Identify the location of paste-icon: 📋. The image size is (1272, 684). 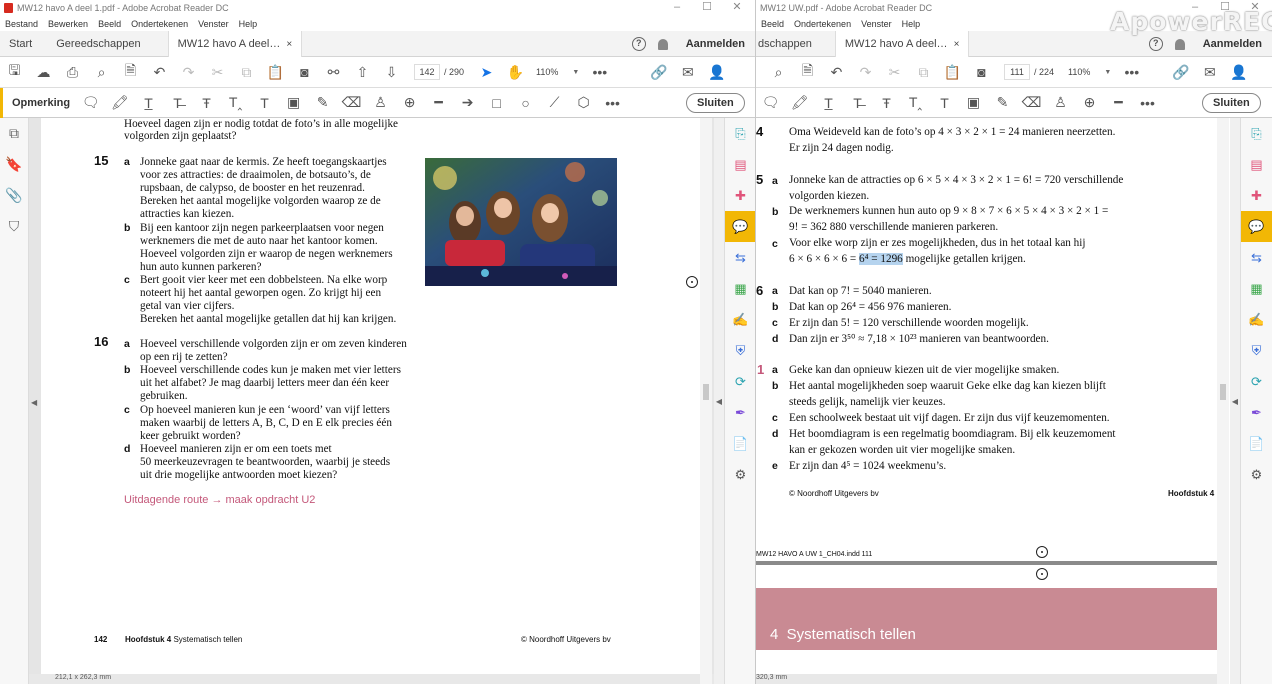
(275, 72).